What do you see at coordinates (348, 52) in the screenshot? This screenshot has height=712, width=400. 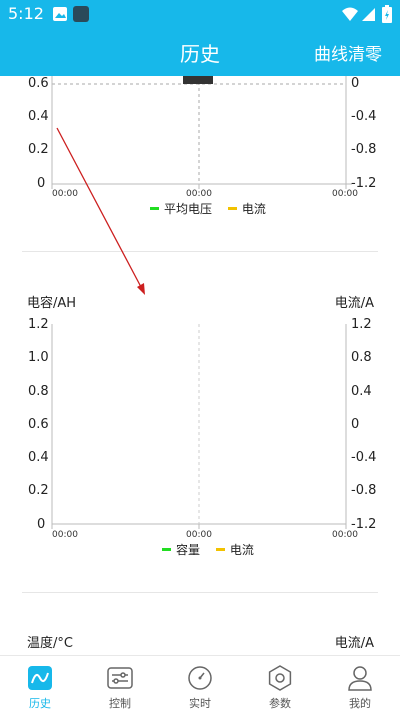 I see `reset-curve-button: 曲线清零` at bounding box center [348, 52].